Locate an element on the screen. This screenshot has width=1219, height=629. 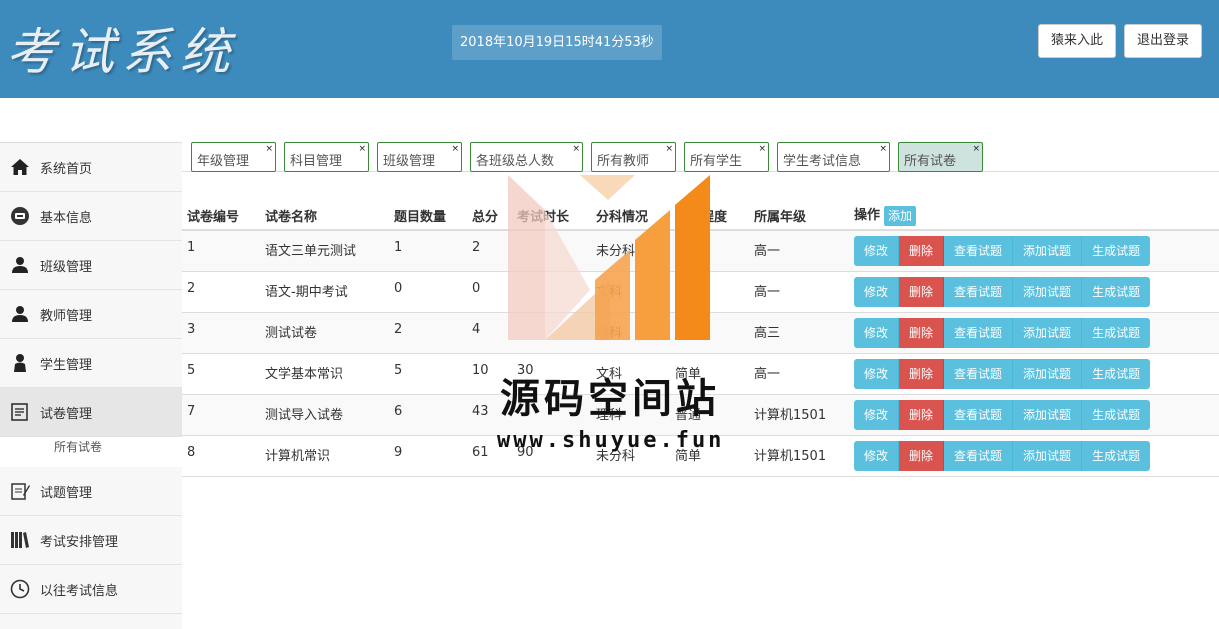
sidebar-item-teacher: 教师管理 is located at coordinates (91, 314).